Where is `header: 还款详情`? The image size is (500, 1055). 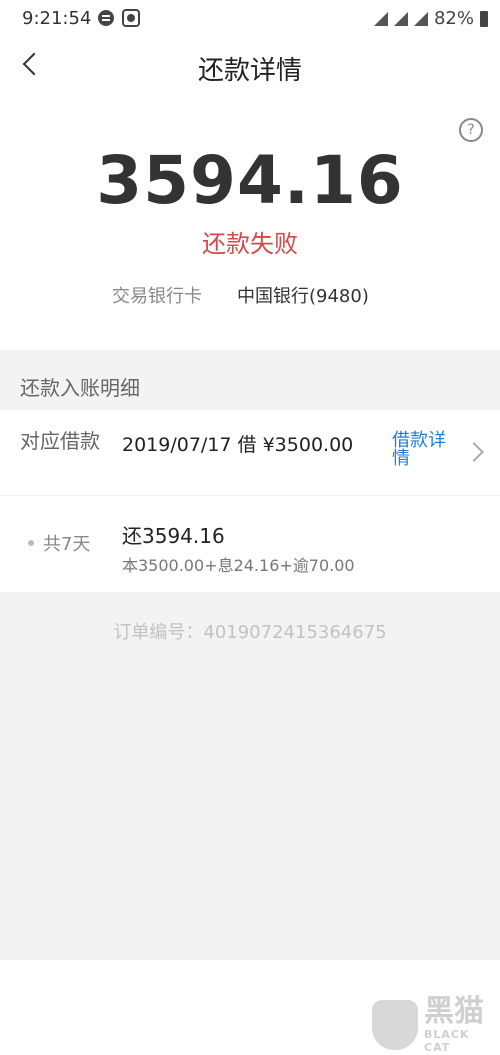 header: 还款详情 is located at coordinates (250, 68).